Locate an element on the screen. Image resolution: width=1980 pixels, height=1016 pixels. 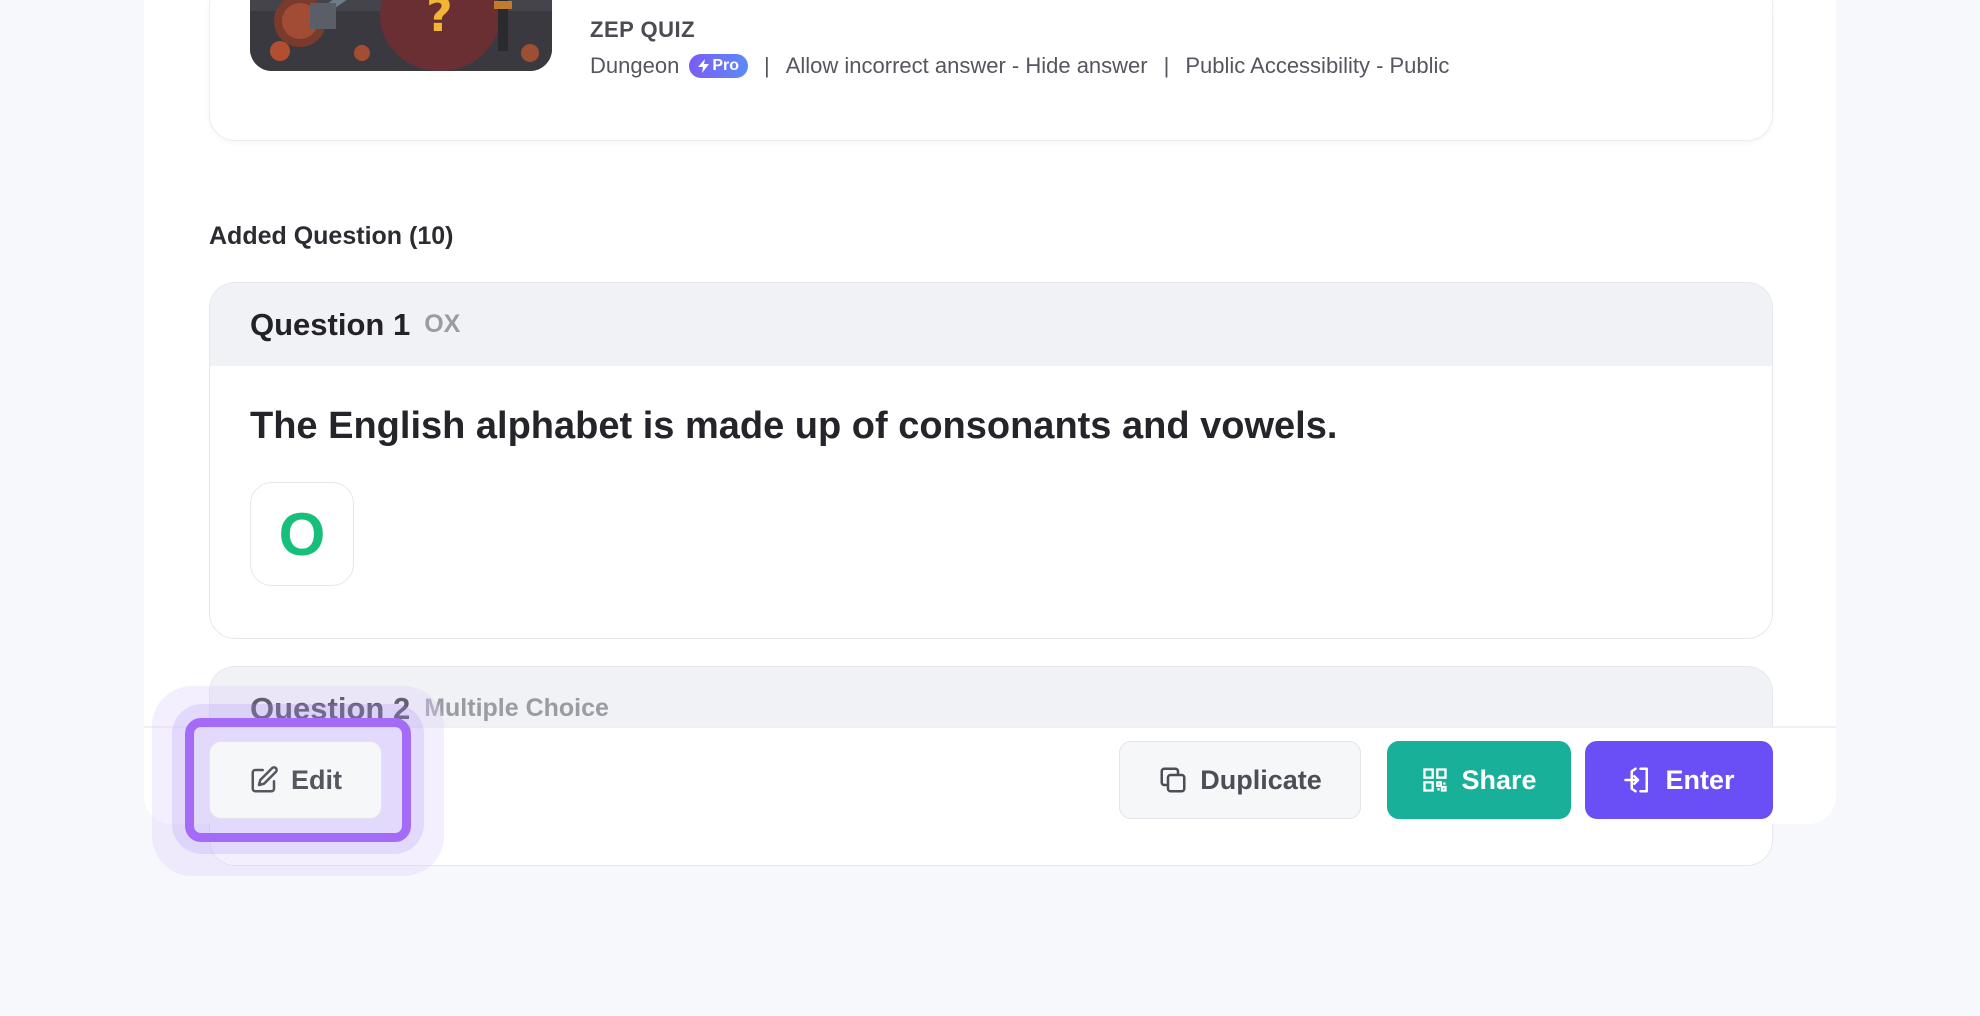
quiz-brand: ZEP QUIZ is located at coordinates (643, 29).